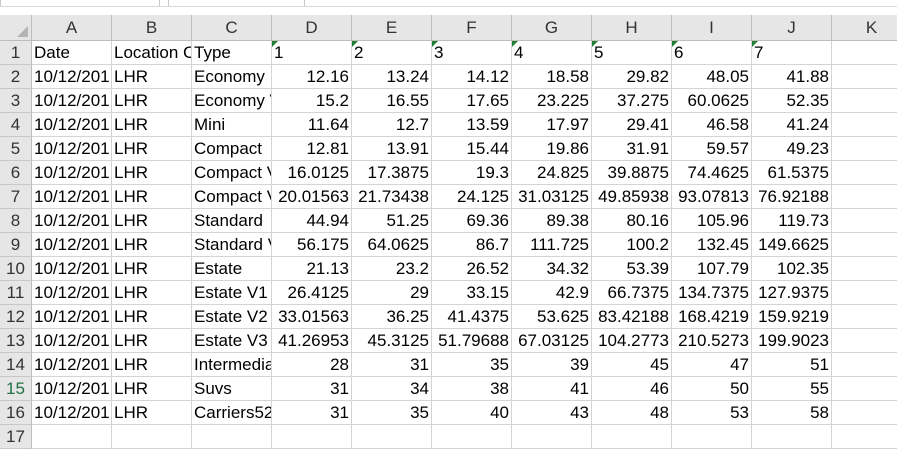 Image resolution: width=897 pixels, height=449 pixels. What do you see at coordinates (472, 221) in the screenshot?
I see `table-cell: 69.36` at bounding box center [472, 221].